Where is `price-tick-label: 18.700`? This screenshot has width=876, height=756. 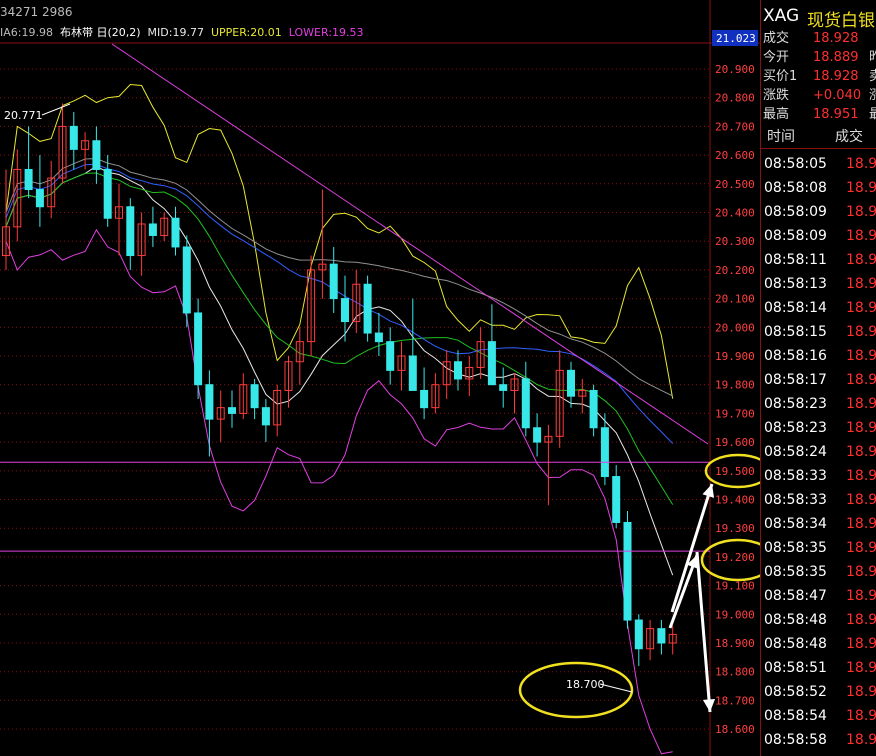 price-tick-label: 18.700 is located at coordinates (735, 700).